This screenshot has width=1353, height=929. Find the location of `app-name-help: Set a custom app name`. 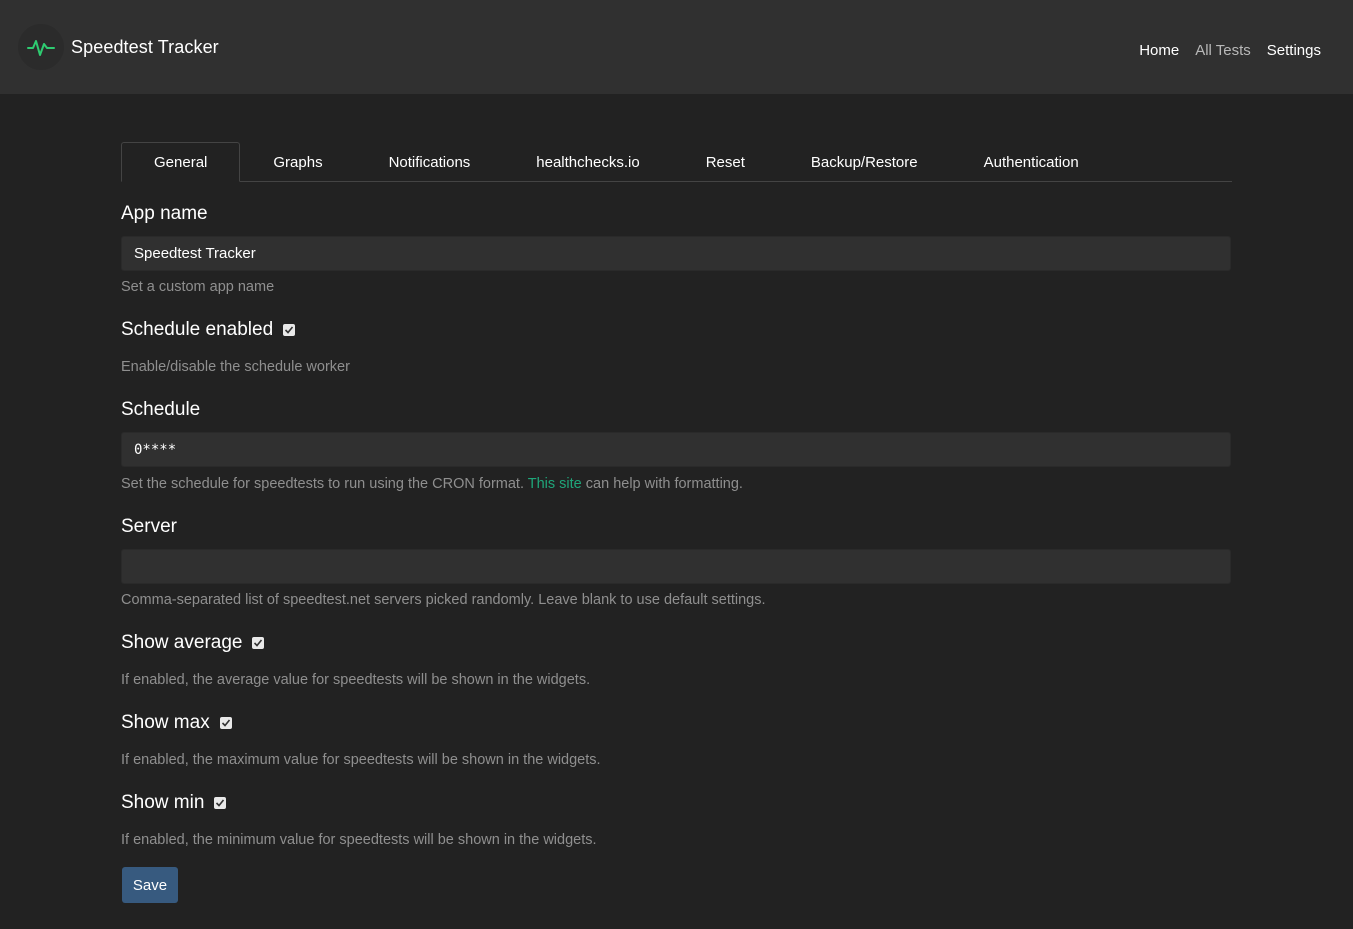

app-name-help: Set a custom app name is located at coordinates (198, 287).